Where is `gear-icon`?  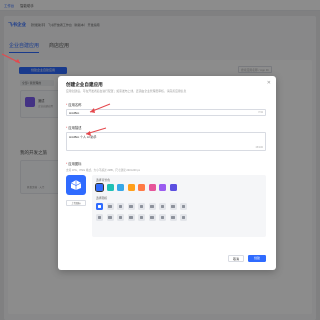 gear-icon is located at coordinates (162, 217).